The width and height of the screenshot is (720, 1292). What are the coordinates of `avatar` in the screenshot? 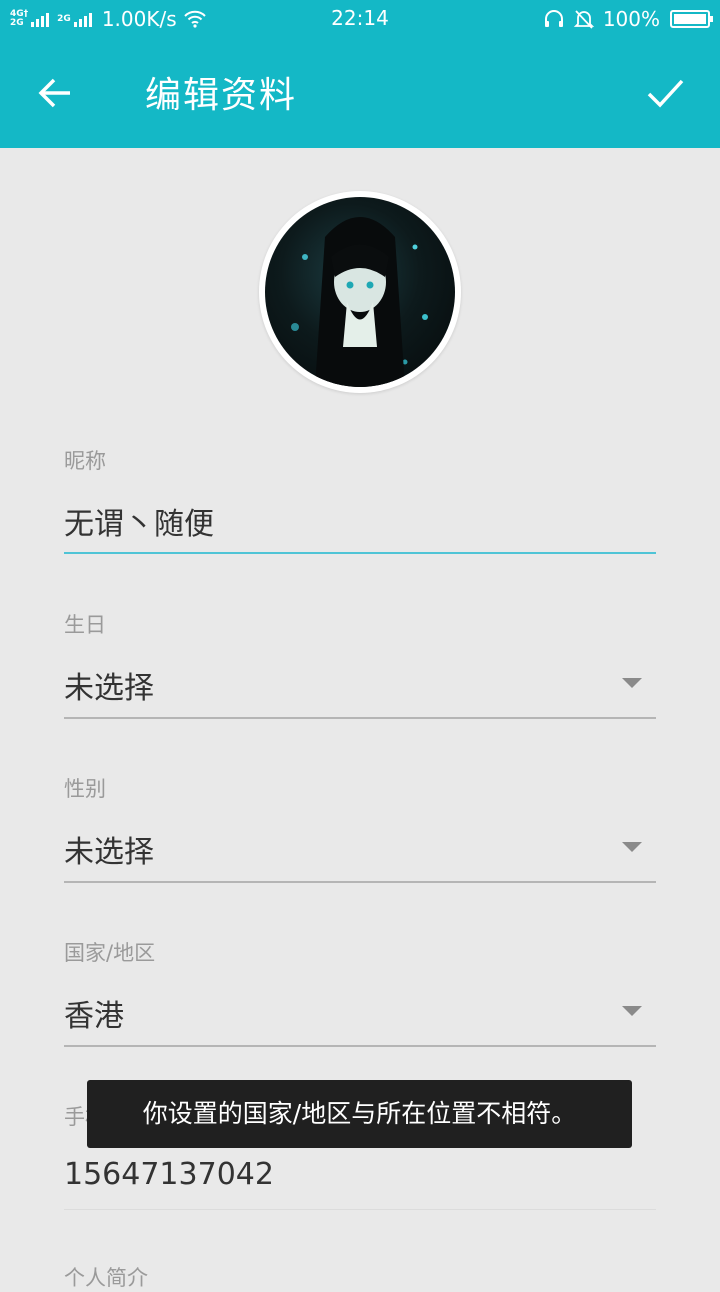 It's located at (360, 292).